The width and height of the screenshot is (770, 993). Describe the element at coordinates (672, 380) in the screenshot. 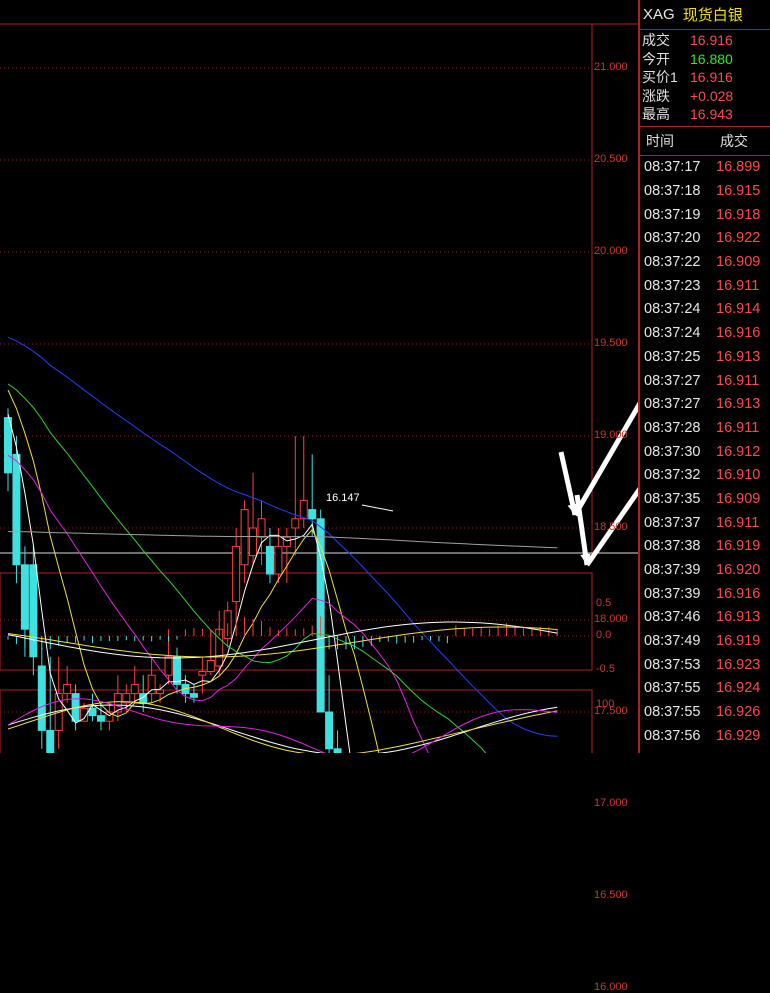

I see `tick-time: 08:37:27` at that location.